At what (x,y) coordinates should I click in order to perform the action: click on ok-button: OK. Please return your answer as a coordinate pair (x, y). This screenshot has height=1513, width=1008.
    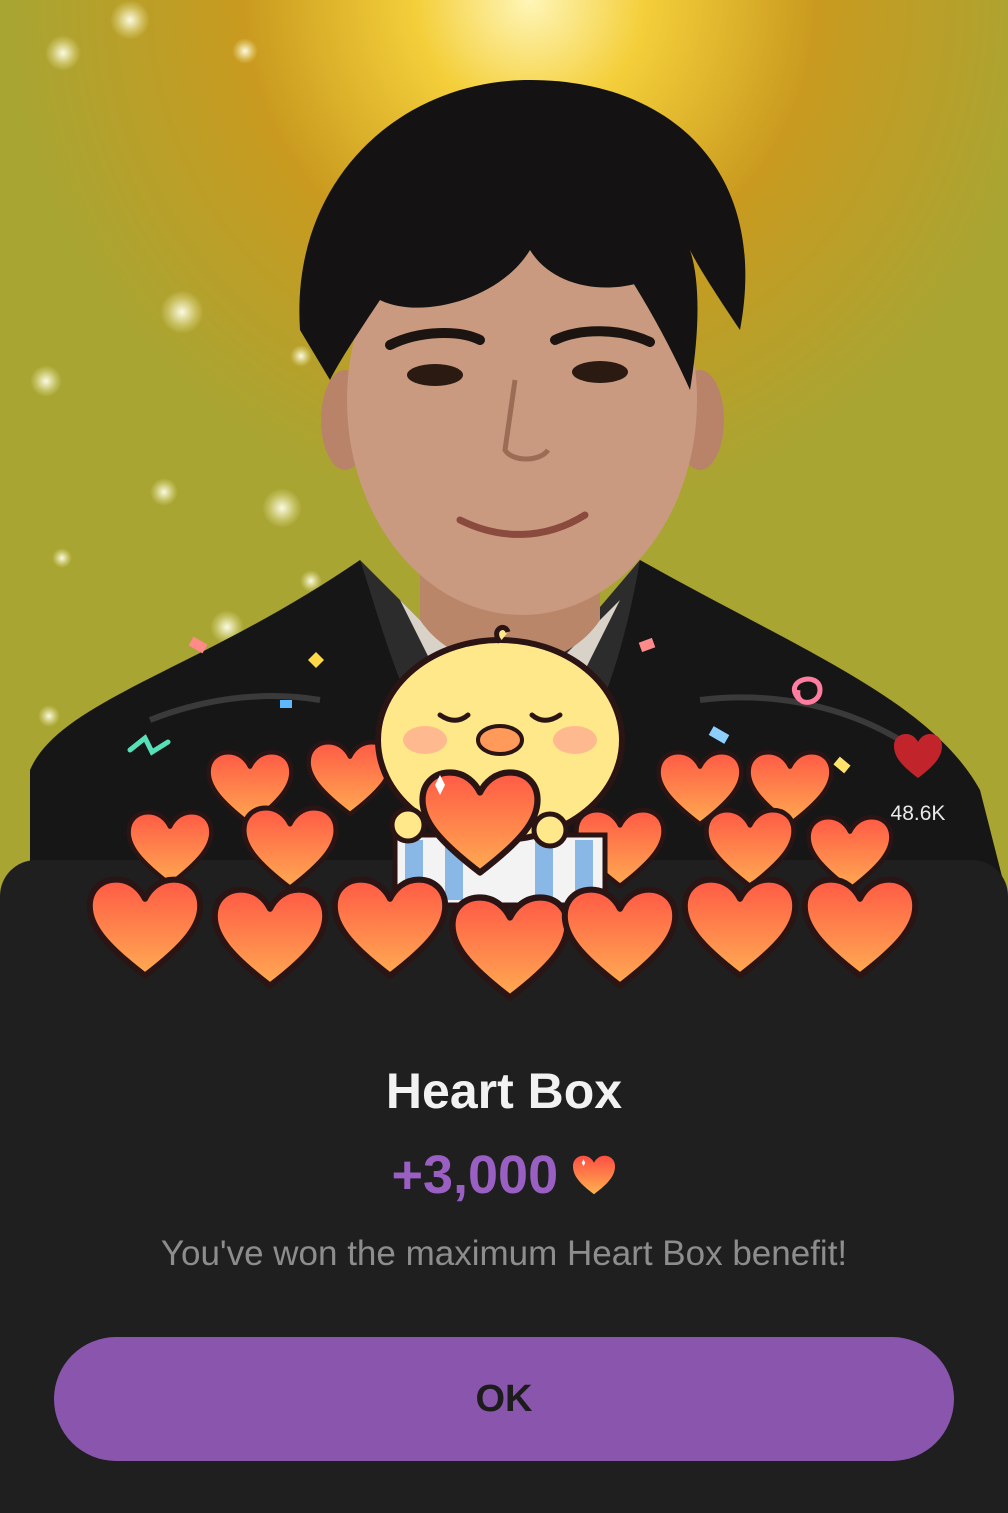
    Looking at the image, I should click on (504, 1399).